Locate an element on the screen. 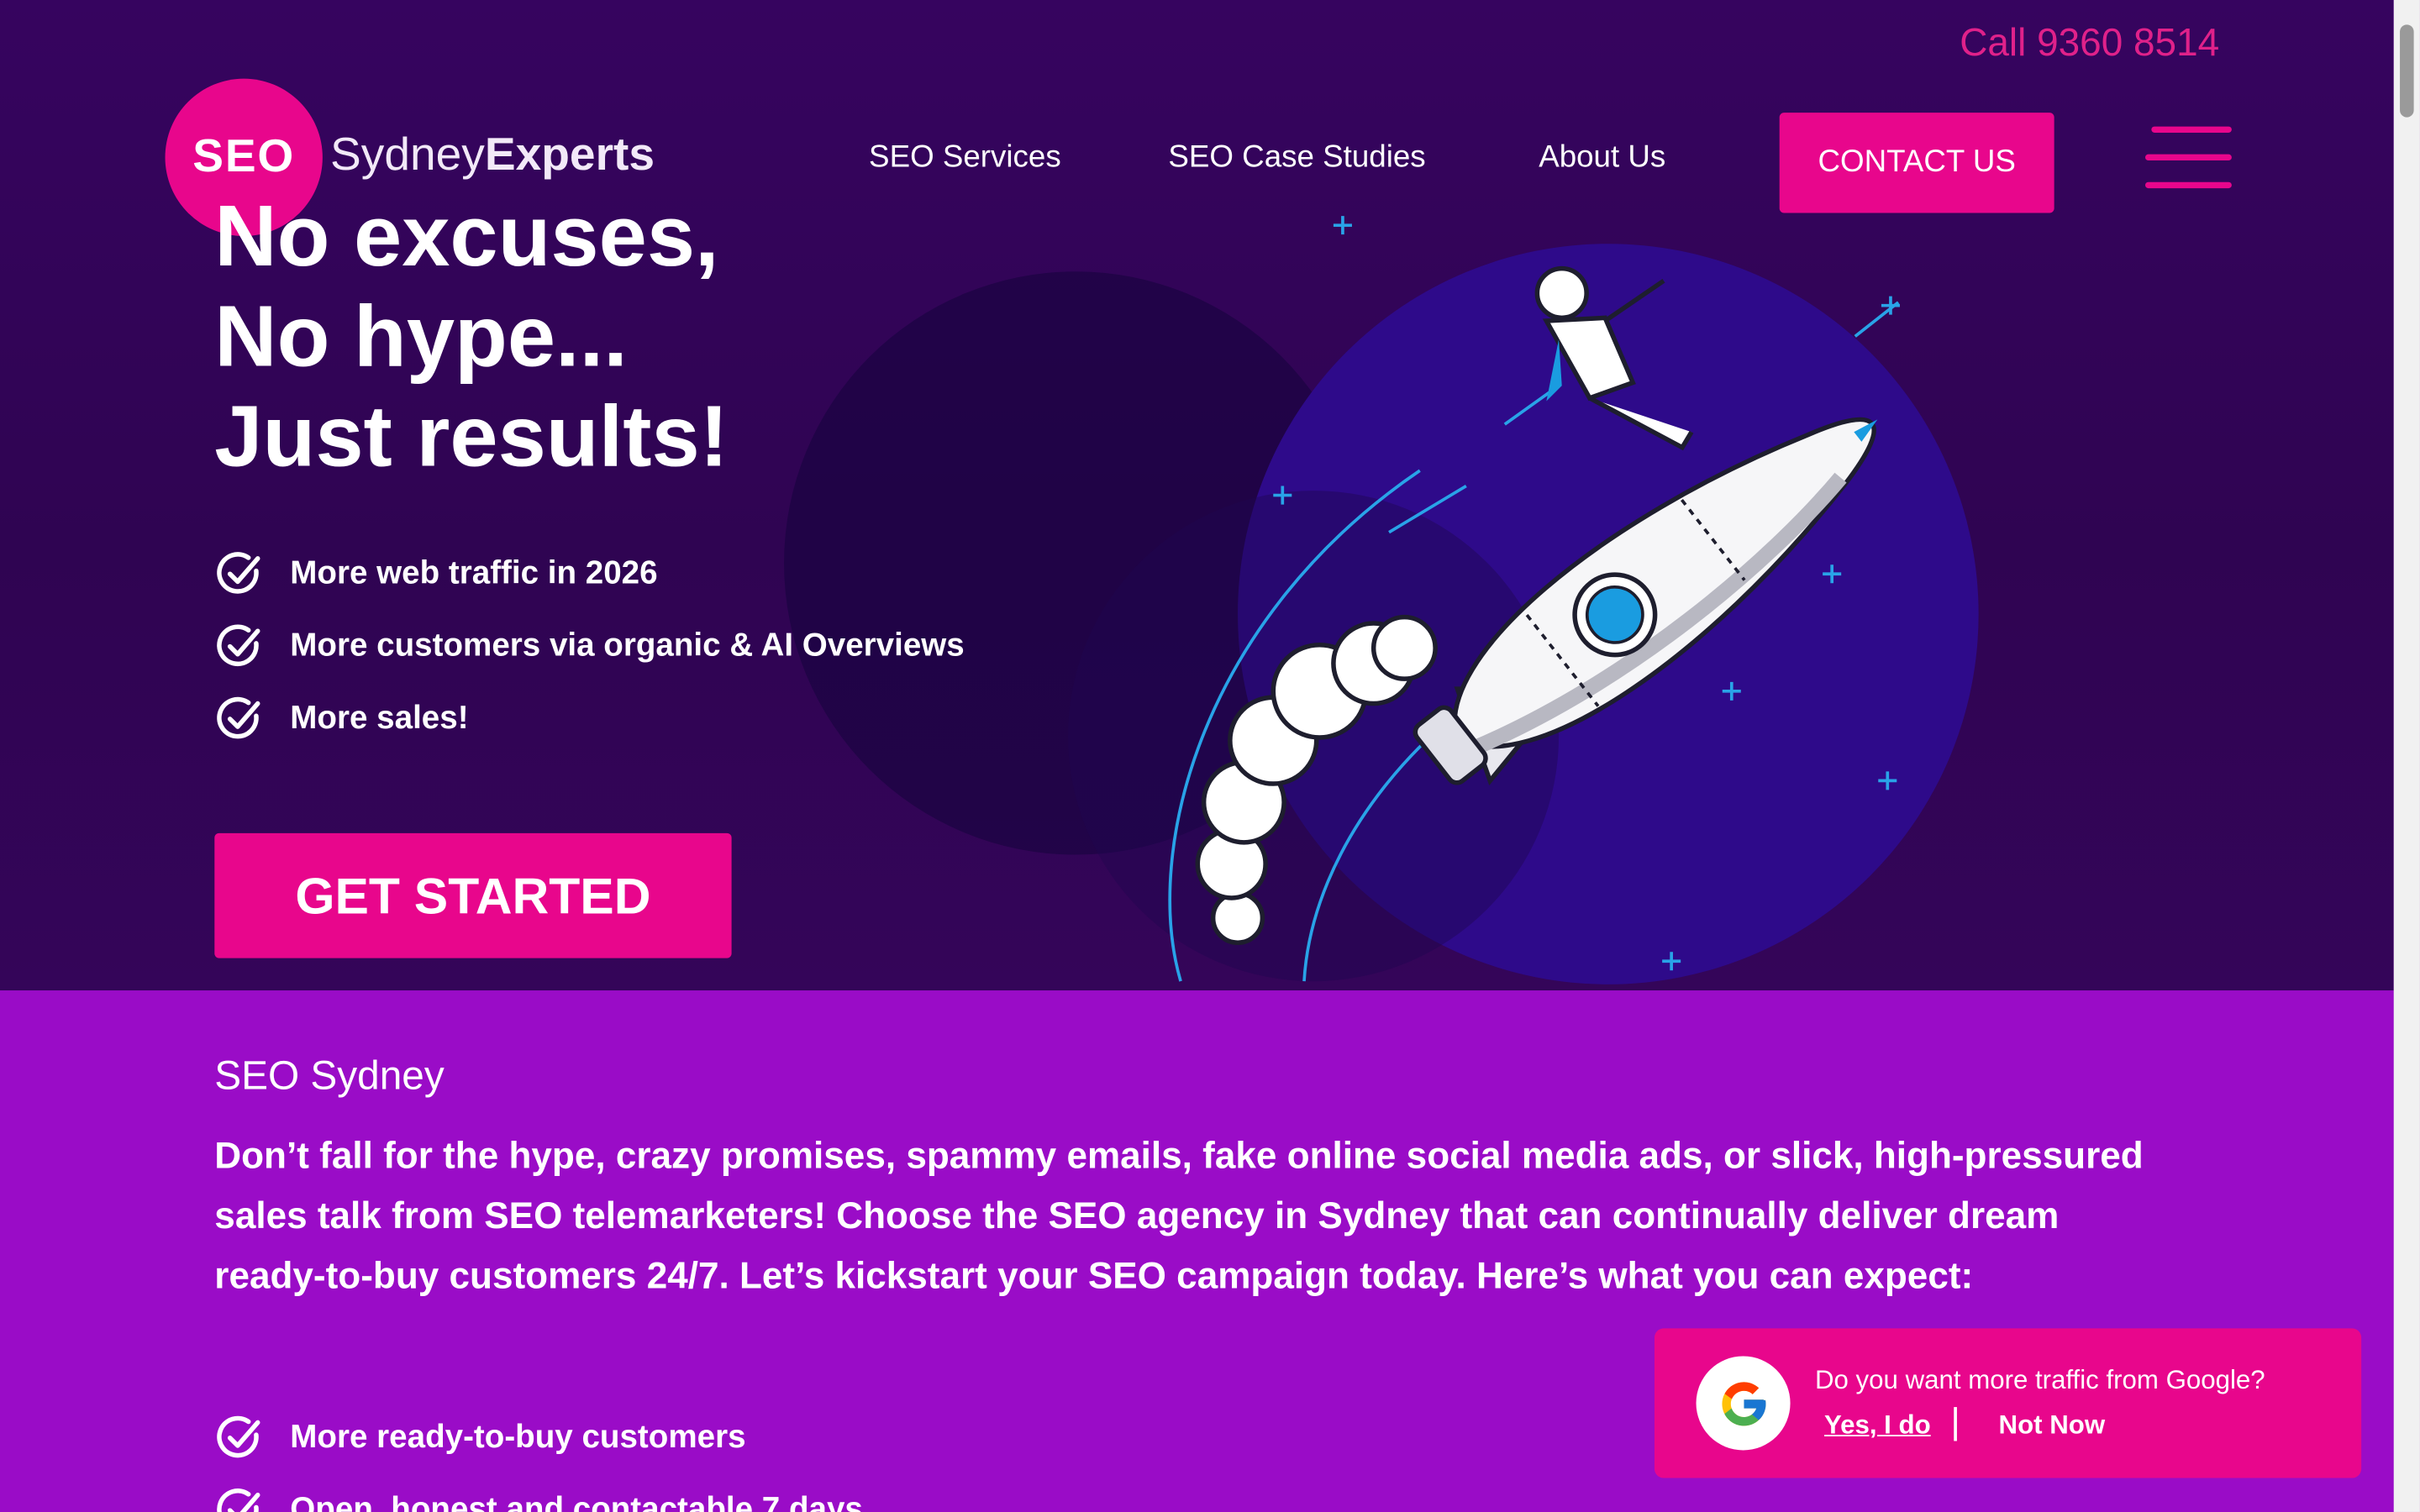 The image size is (2420, 1512). benefit-label: More web traffic in 2026 is located at coordinates (474, 572).